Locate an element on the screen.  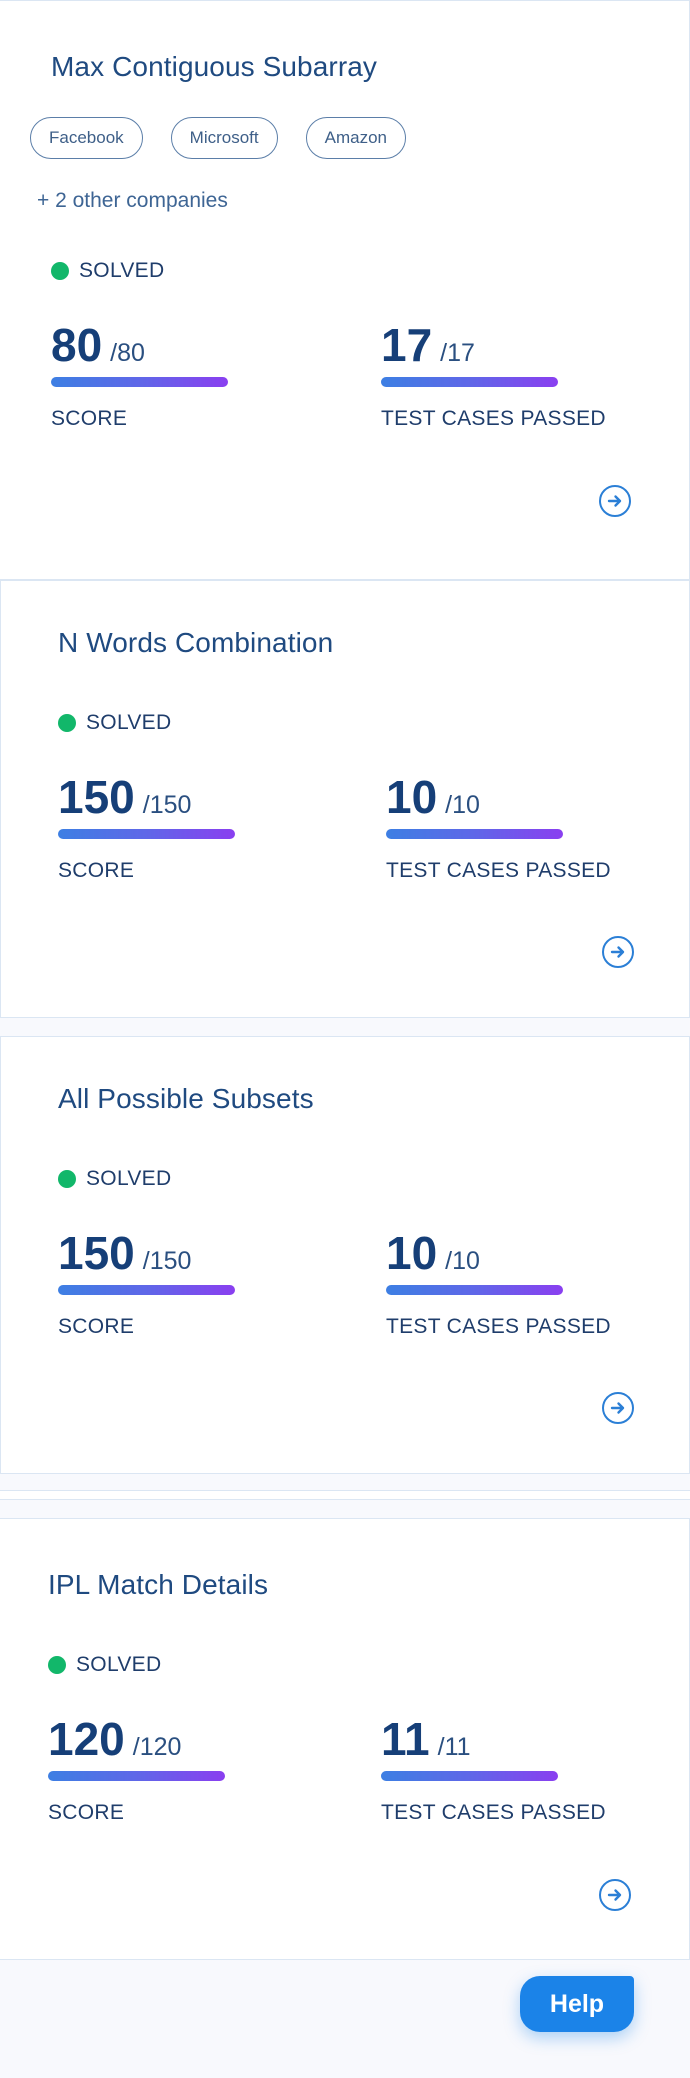
tests-metric: 11 /11 TEST CASES PASSED is located at coordinates (501, 1769).